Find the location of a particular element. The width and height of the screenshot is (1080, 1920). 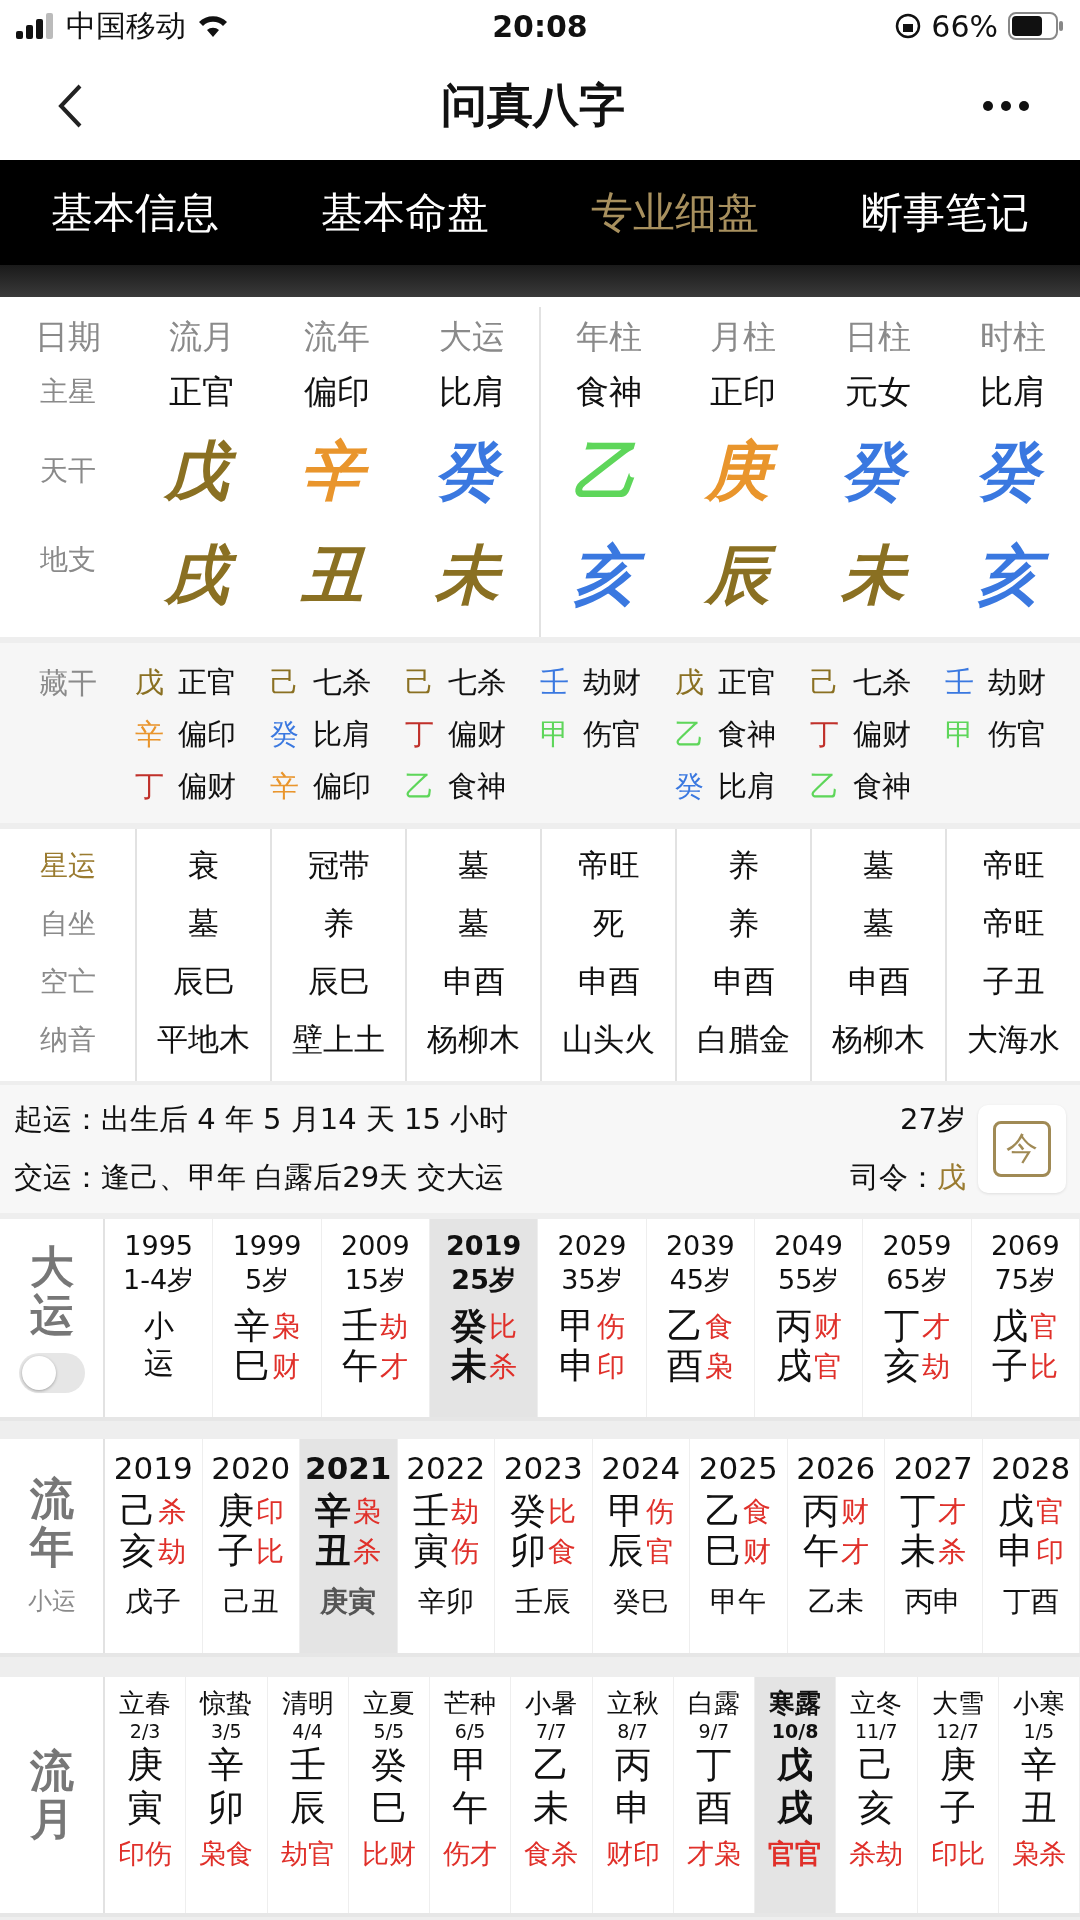

battery-icon is located at coordinates (1036, 26).